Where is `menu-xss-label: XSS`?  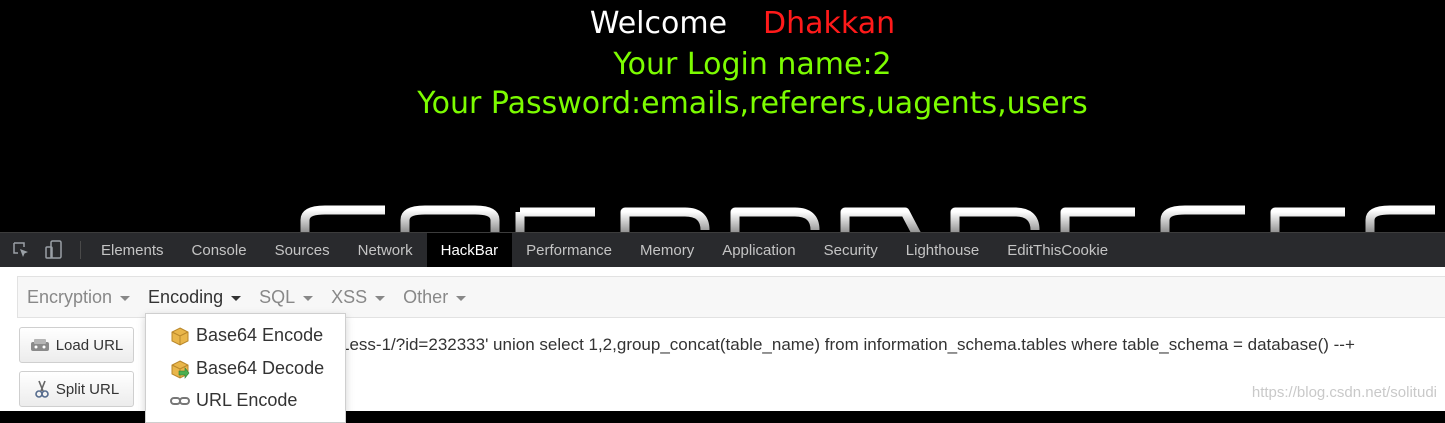
menu-xss-label: XSS is located at coordinates (349, 296).